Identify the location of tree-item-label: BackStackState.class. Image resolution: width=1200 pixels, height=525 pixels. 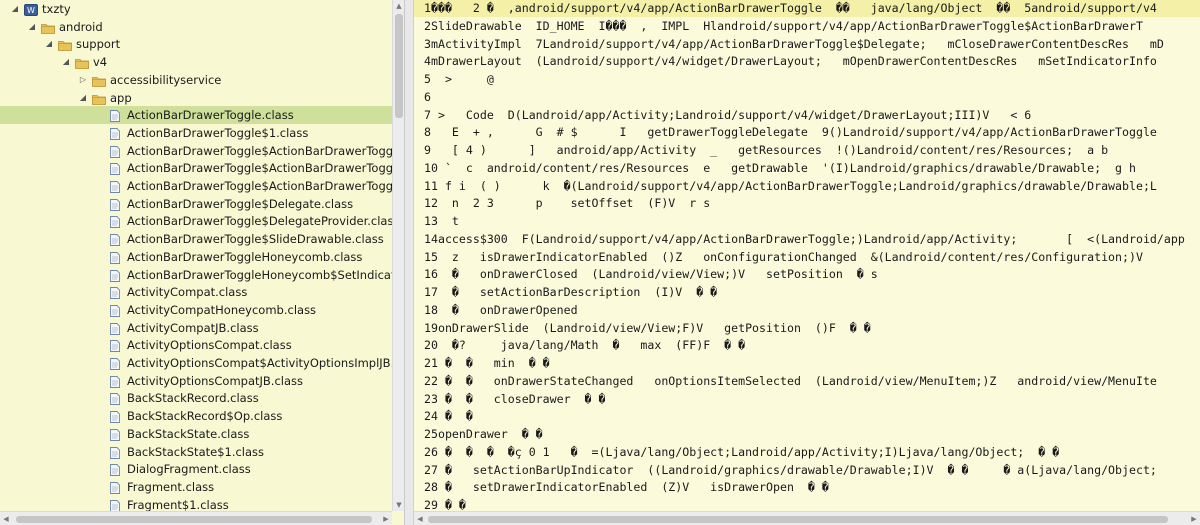
(188, 433).